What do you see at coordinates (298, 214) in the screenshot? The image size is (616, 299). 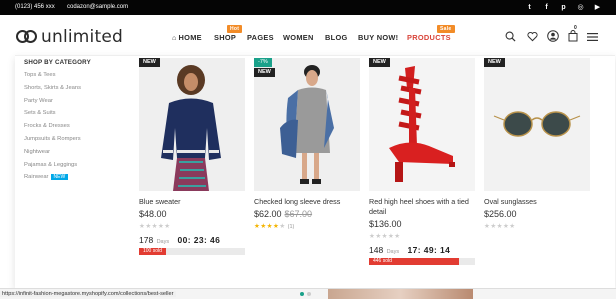 I see `old-price: $67.00` at bounding box center [298, 214].